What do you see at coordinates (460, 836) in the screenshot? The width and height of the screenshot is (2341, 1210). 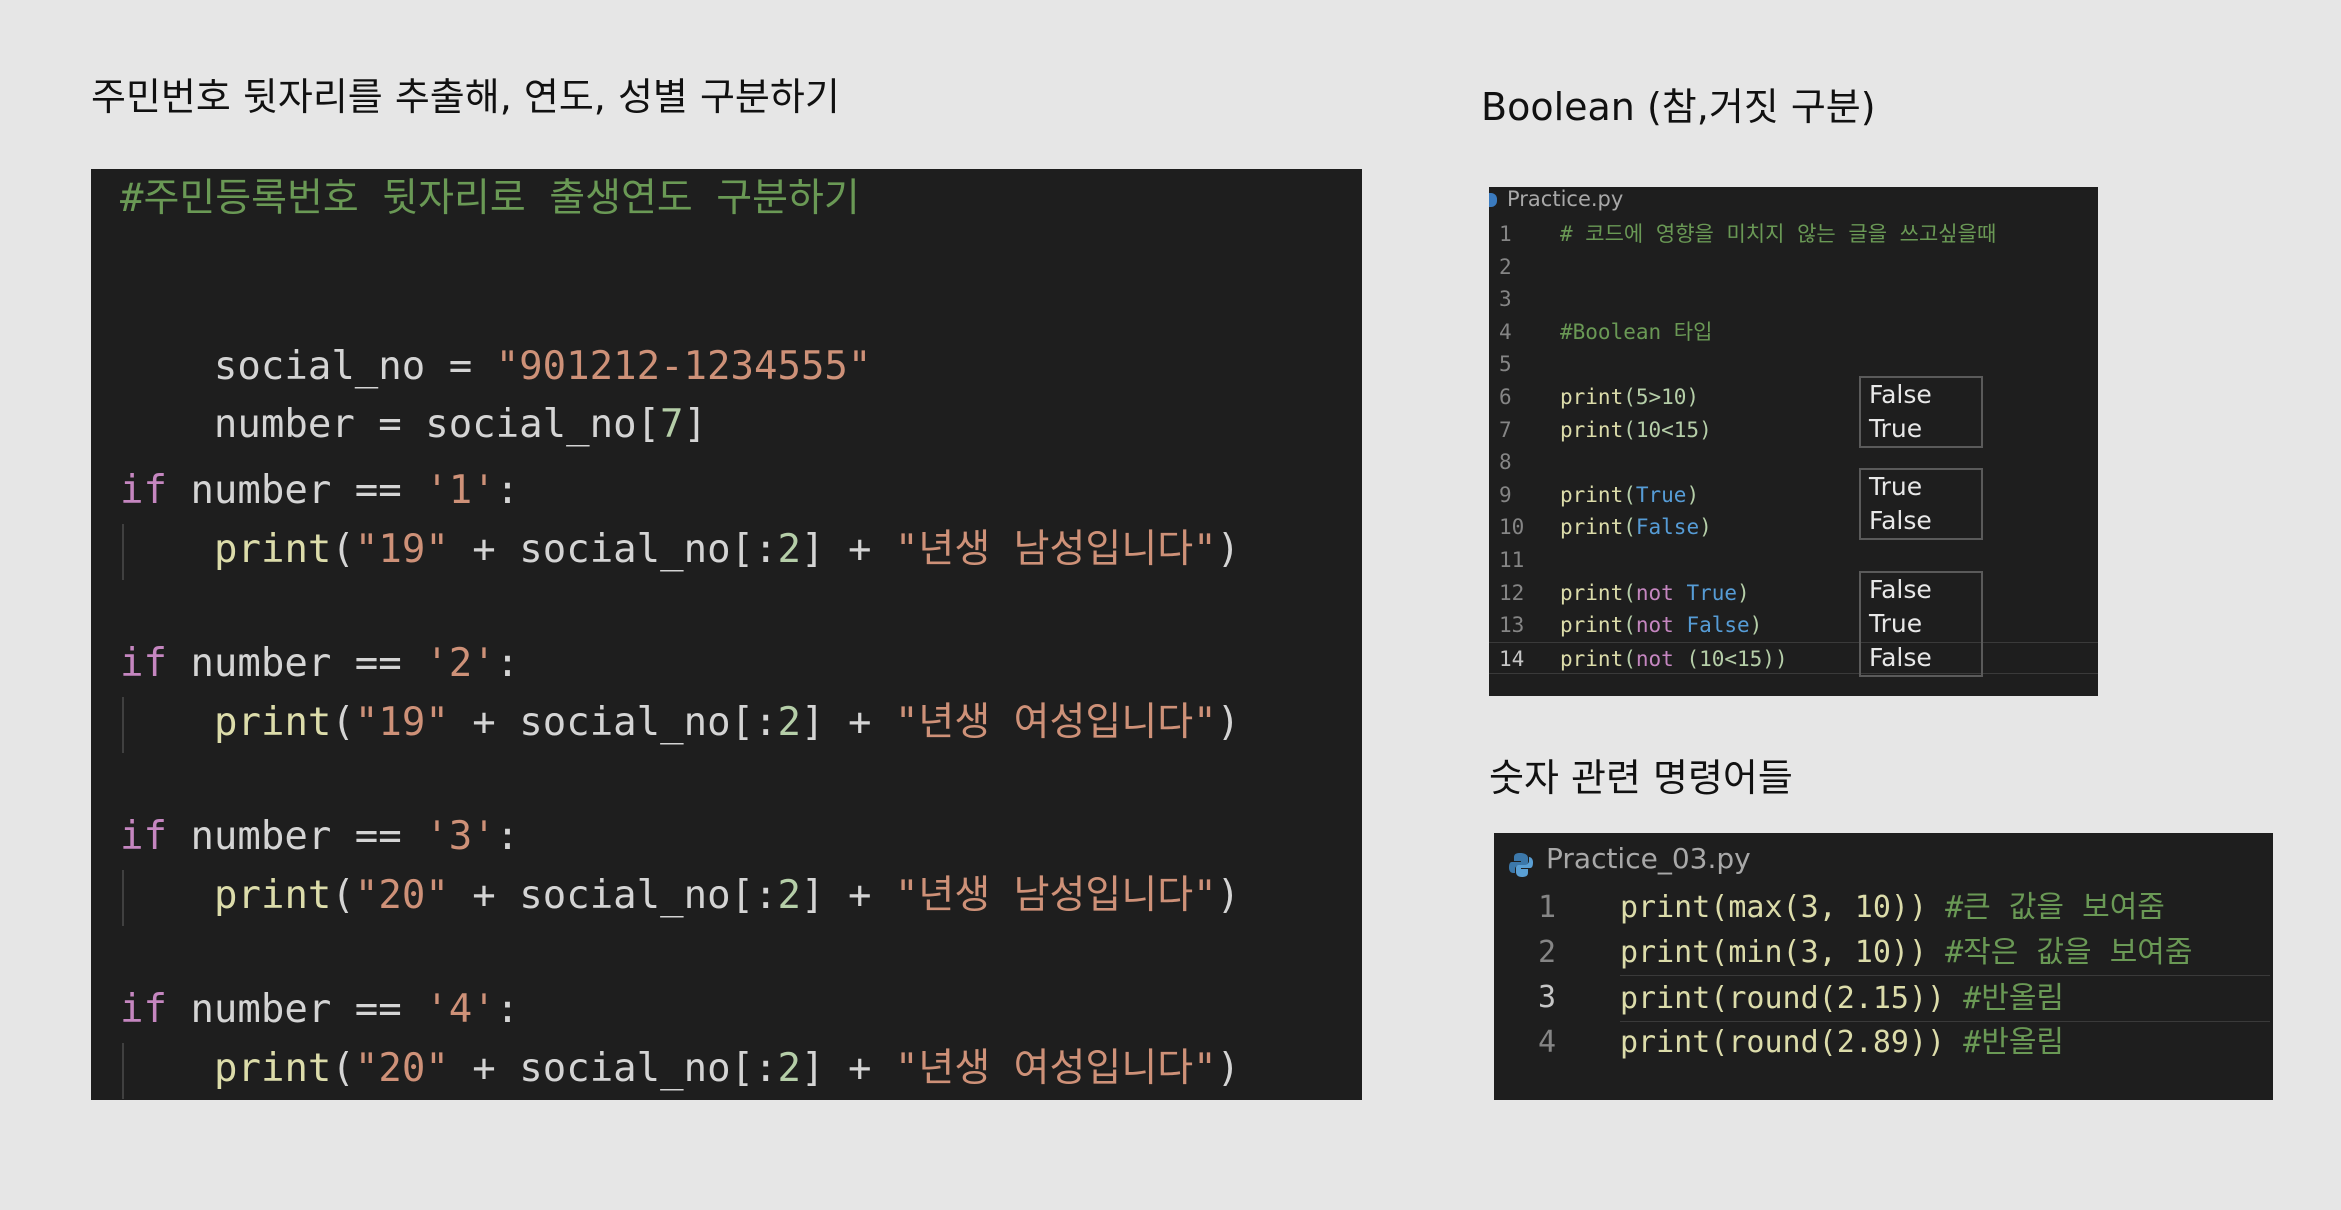 I see `code-string: '3'` at bounding box center [460, 836].